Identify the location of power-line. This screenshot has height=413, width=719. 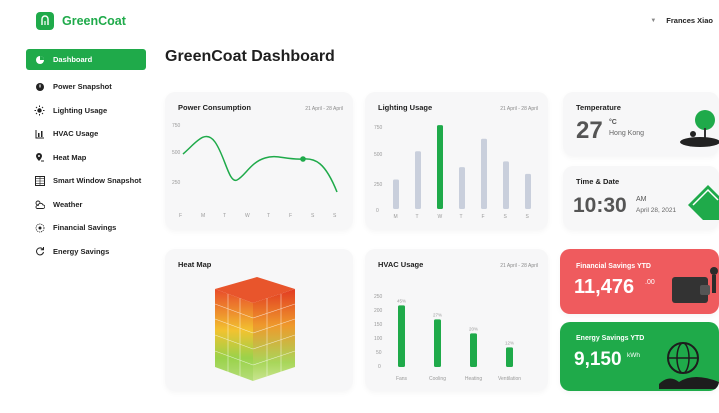
(260, 164).